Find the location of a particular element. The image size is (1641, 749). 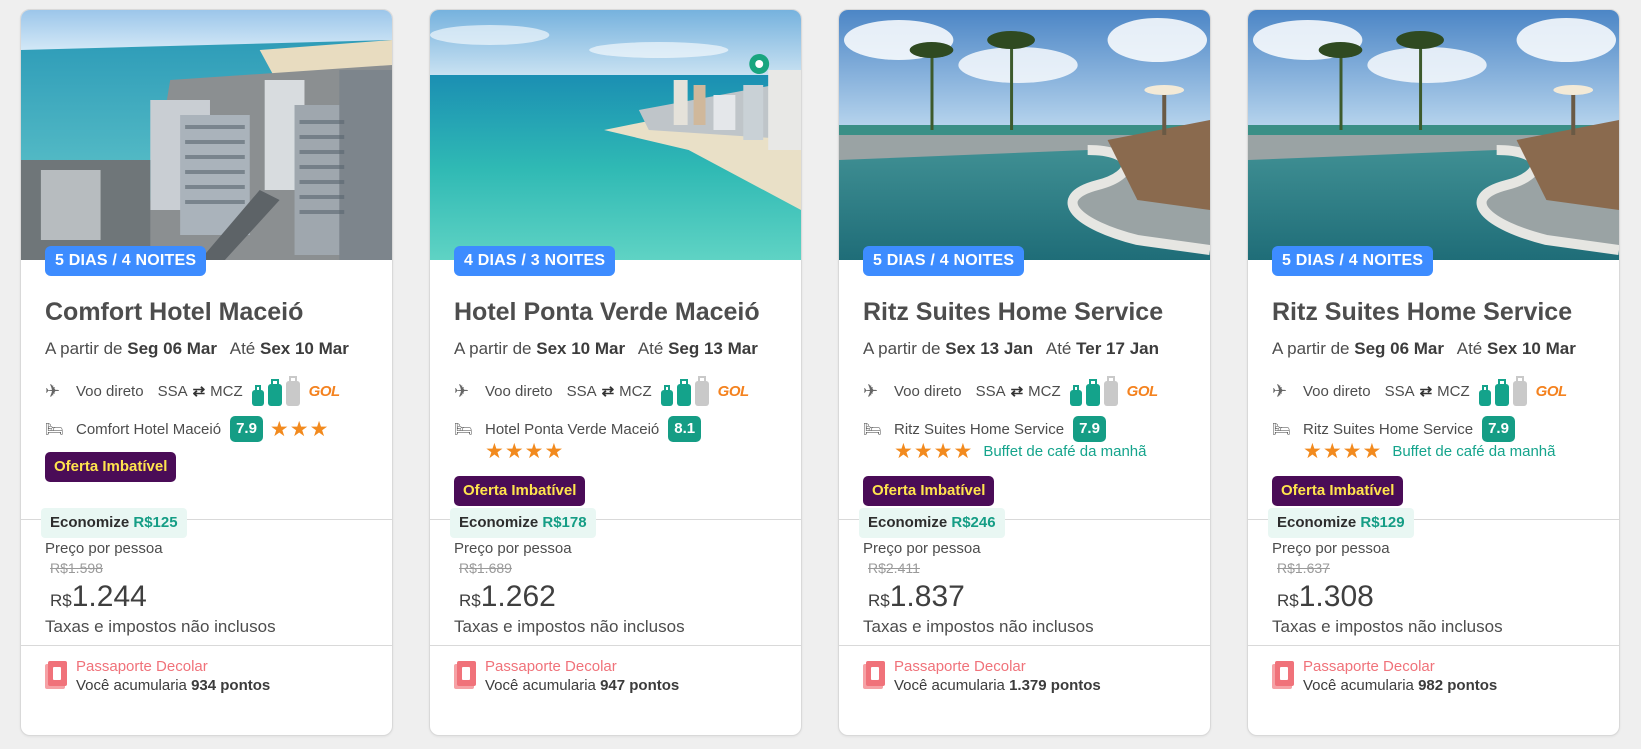

travel-dates: A partir de Sex 10 Mar Até Seg 13 Mar is located at coordinates (606, 349).